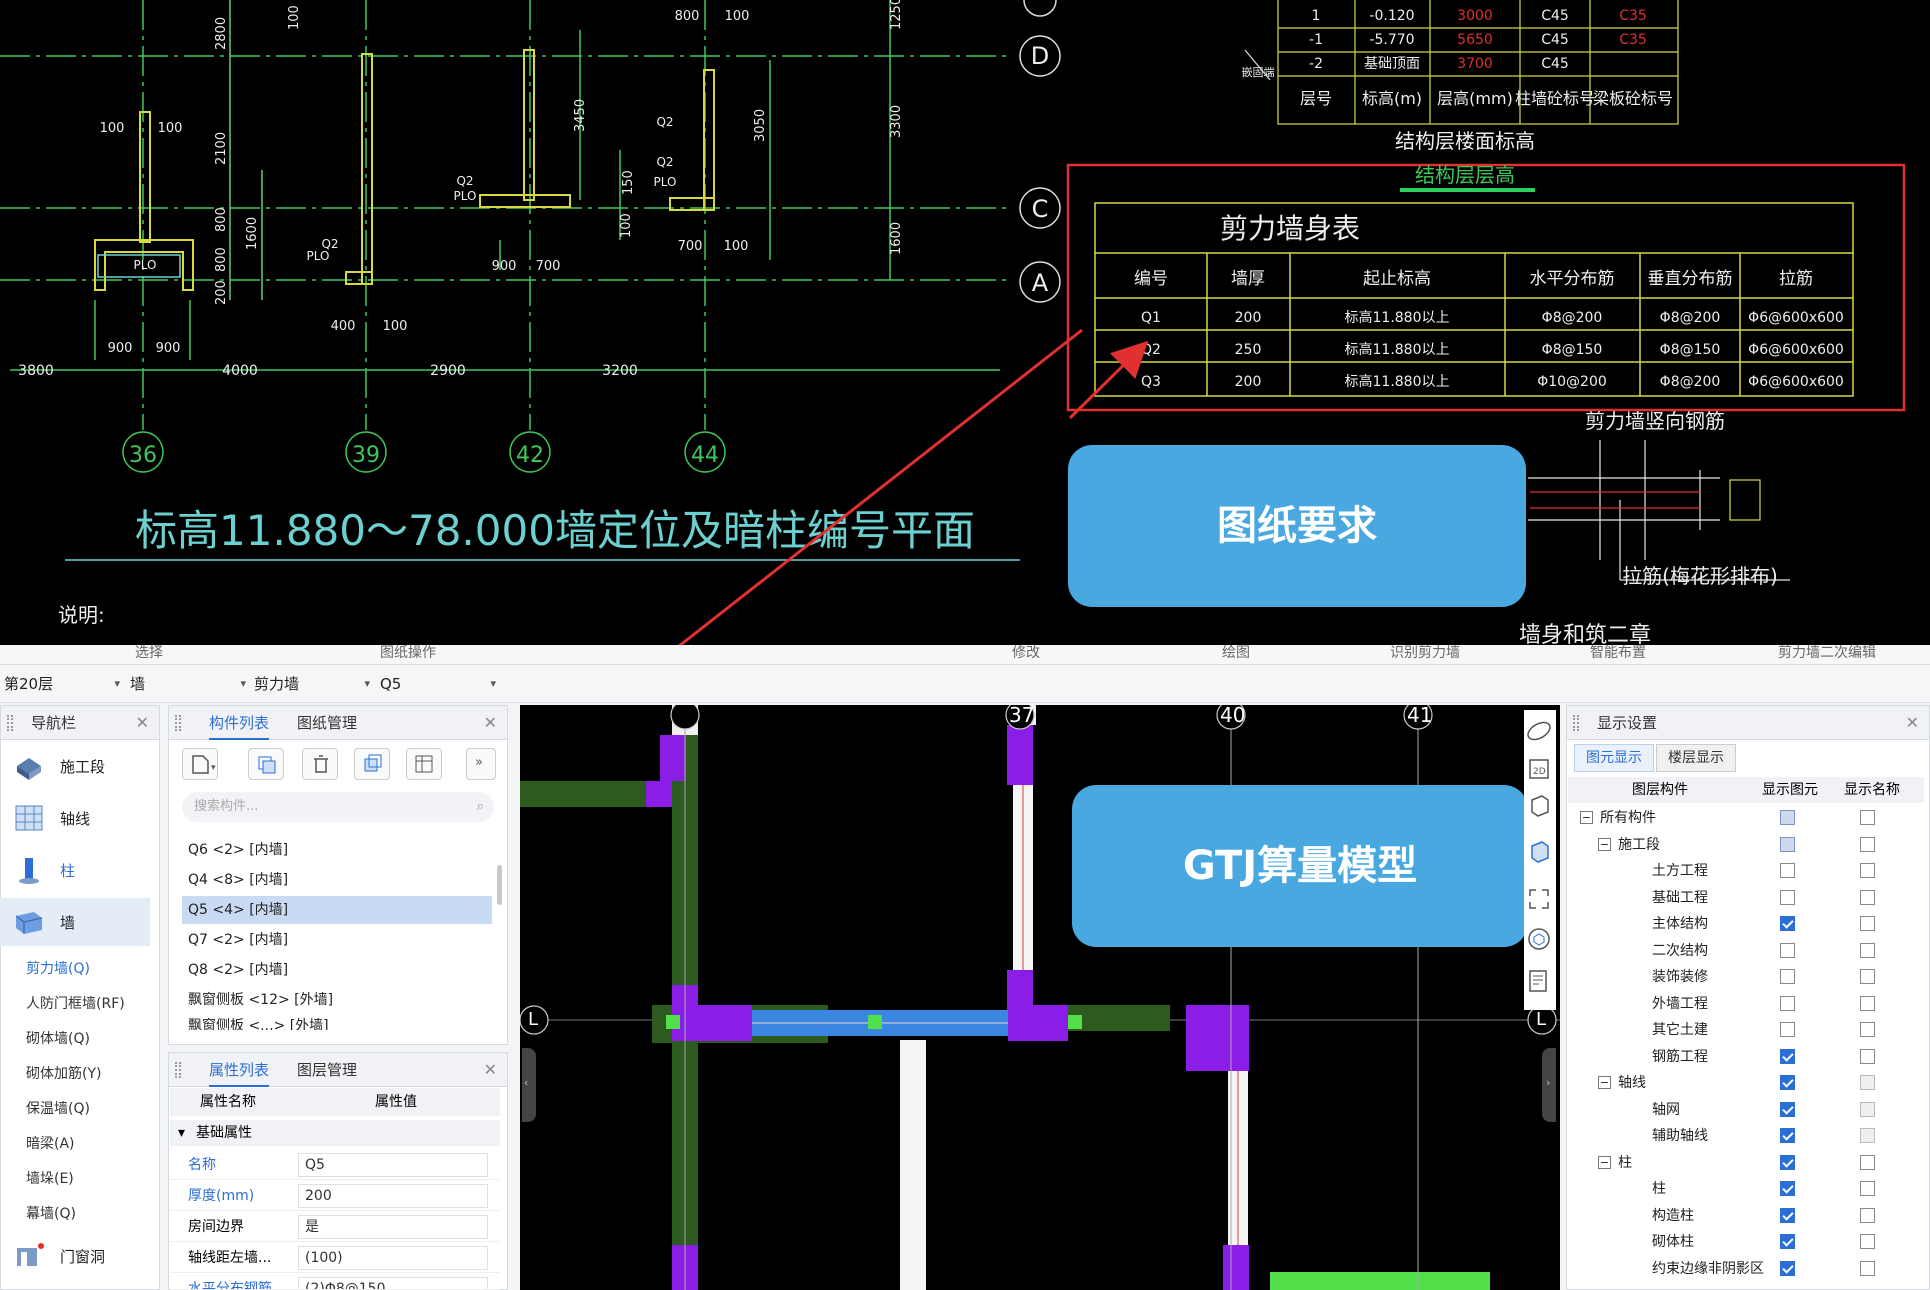 The width and height of the screenshot is (1930, 1290). Describe the element at coordinates (75, 1003) in the screenshot. I see `sub-item-civil-defense-wall: 人防门框墙(RF)` at that location.